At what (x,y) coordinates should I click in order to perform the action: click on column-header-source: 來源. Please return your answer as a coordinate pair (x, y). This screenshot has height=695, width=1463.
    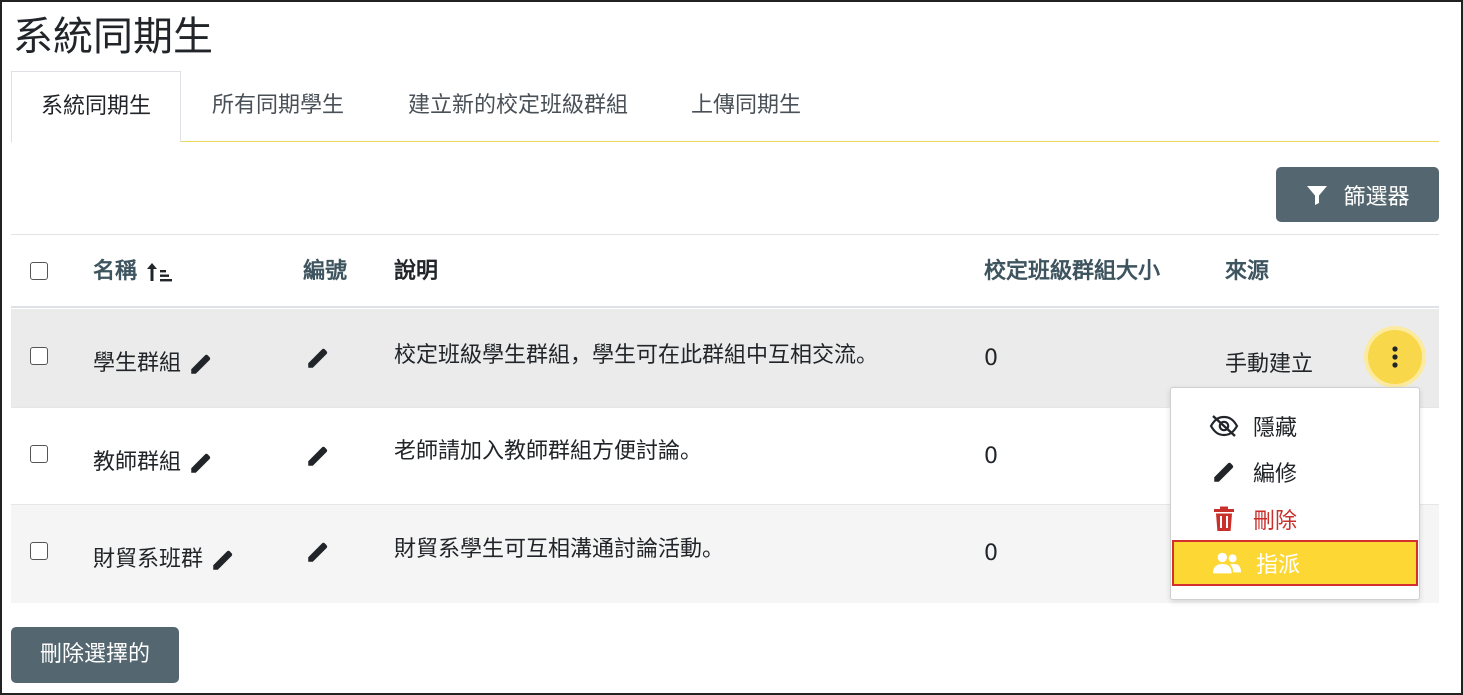
    Looking at the image, I should click on (1247, 271).